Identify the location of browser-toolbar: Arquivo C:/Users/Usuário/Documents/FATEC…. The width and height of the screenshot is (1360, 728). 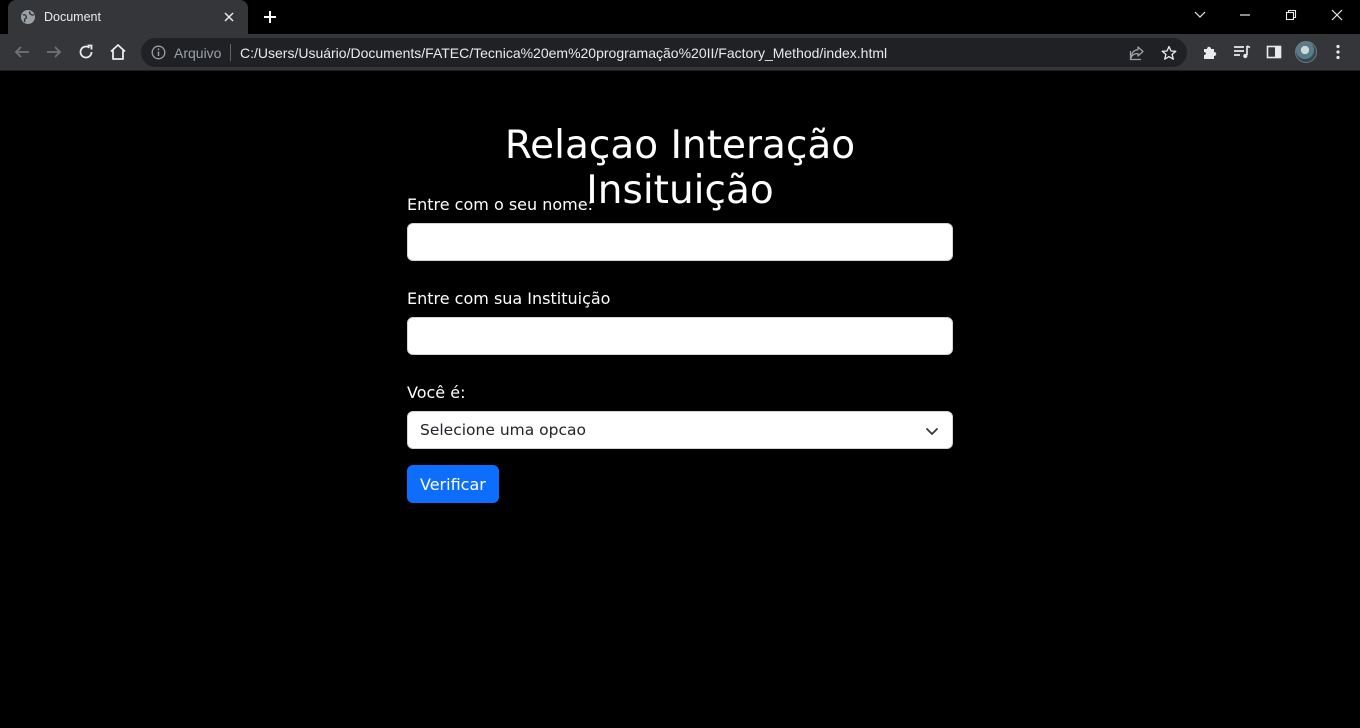
(680, 52).